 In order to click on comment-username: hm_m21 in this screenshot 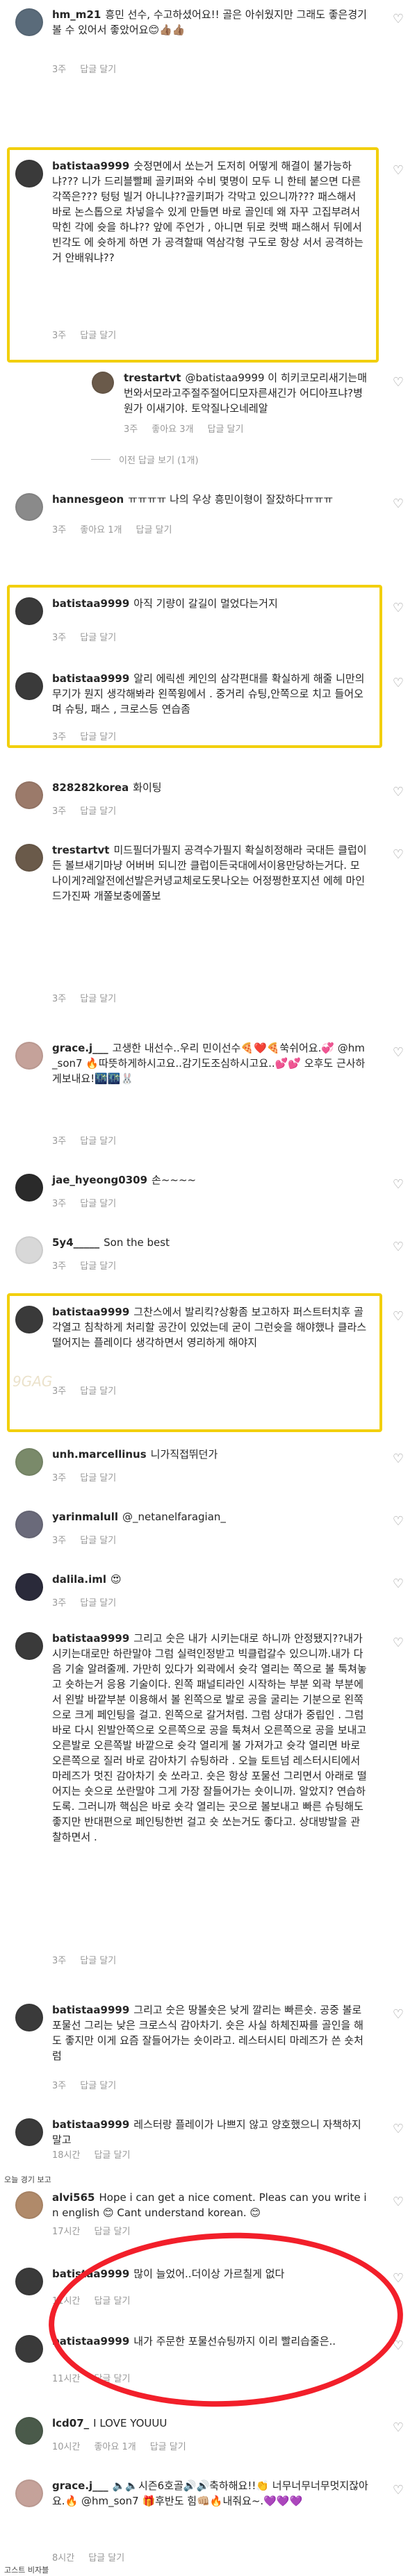, I will do `click(76, 14)`.